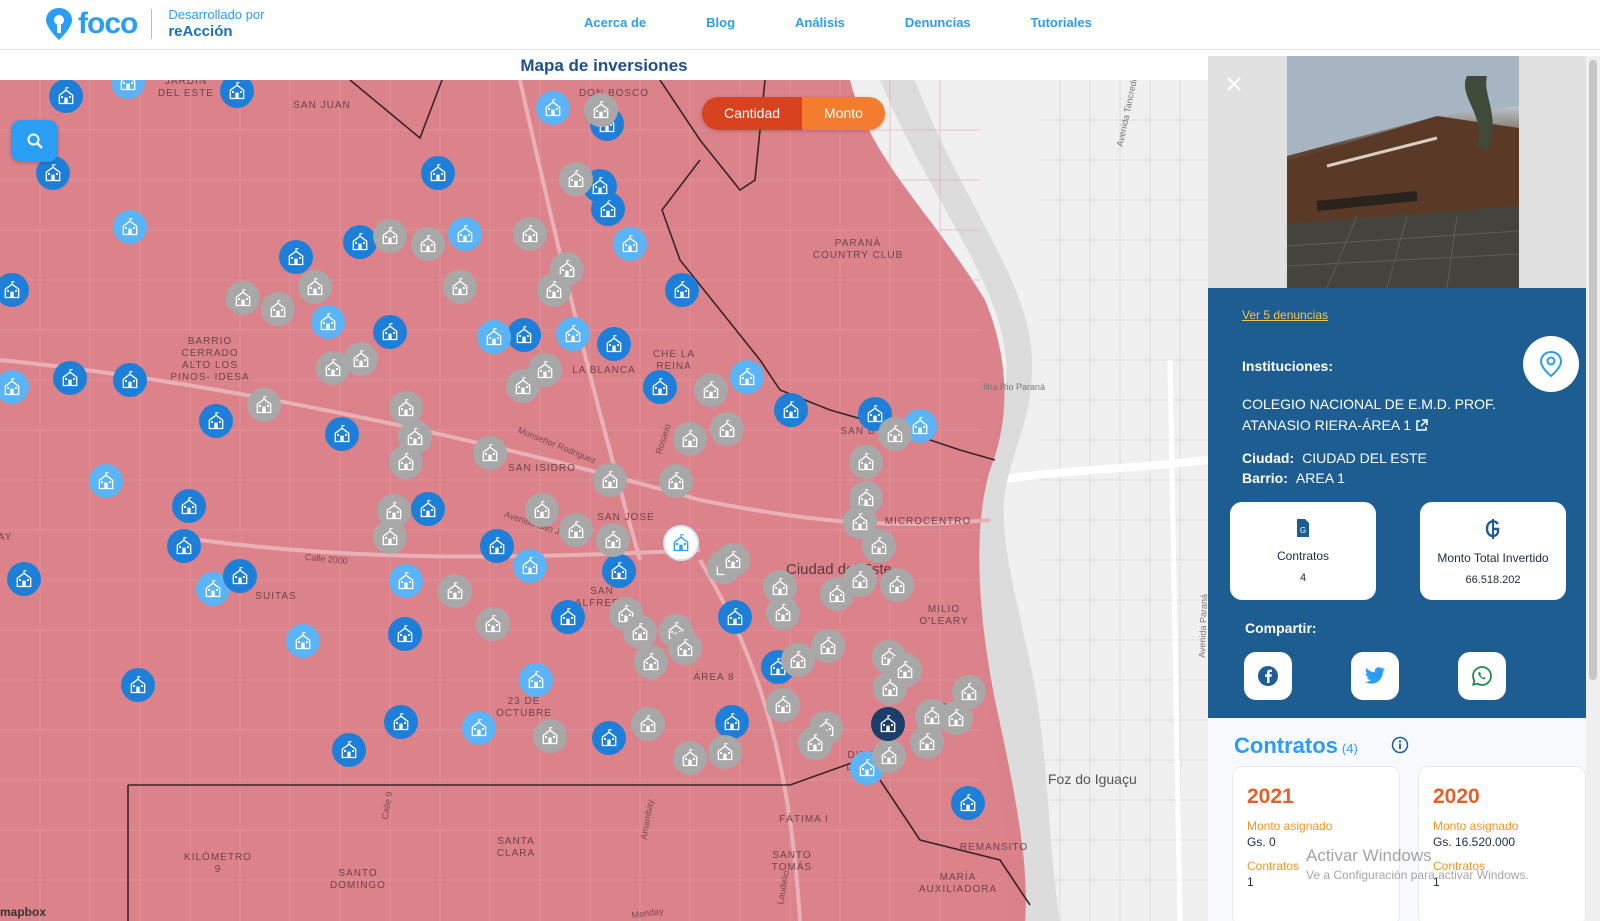 This screenshot has width=1600, height=921. I want to click on panel-scrollbar, so click(1593, 488).